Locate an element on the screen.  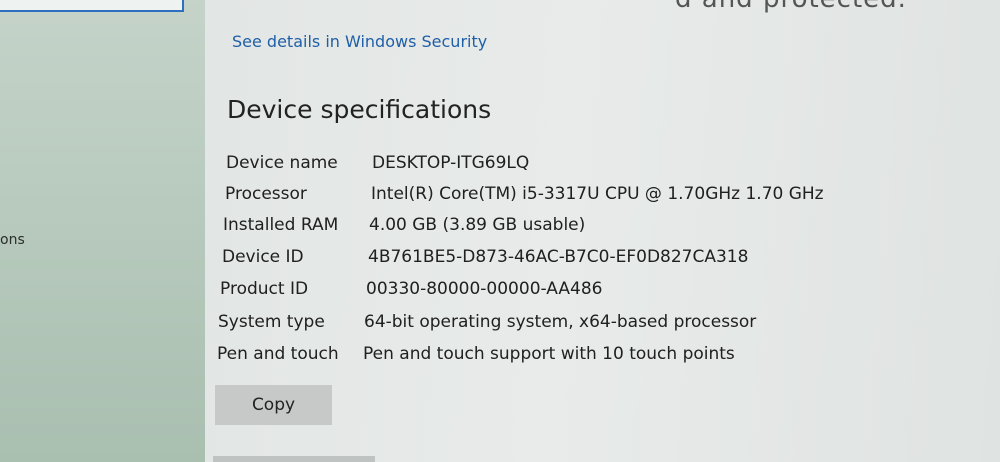
spec-label: Product ID is located at coordinates (264, 289).